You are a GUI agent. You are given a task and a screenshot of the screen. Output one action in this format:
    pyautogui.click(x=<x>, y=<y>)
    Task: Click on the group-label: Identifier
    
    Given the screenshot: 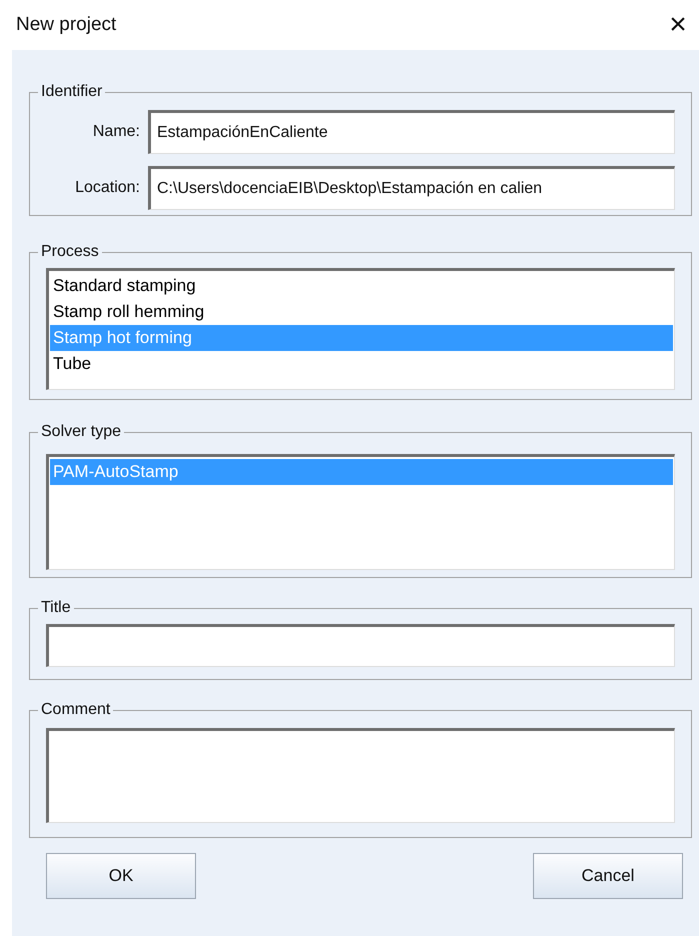 What is the action you would take?
    pyautogui.click(x=72, y=92)
    